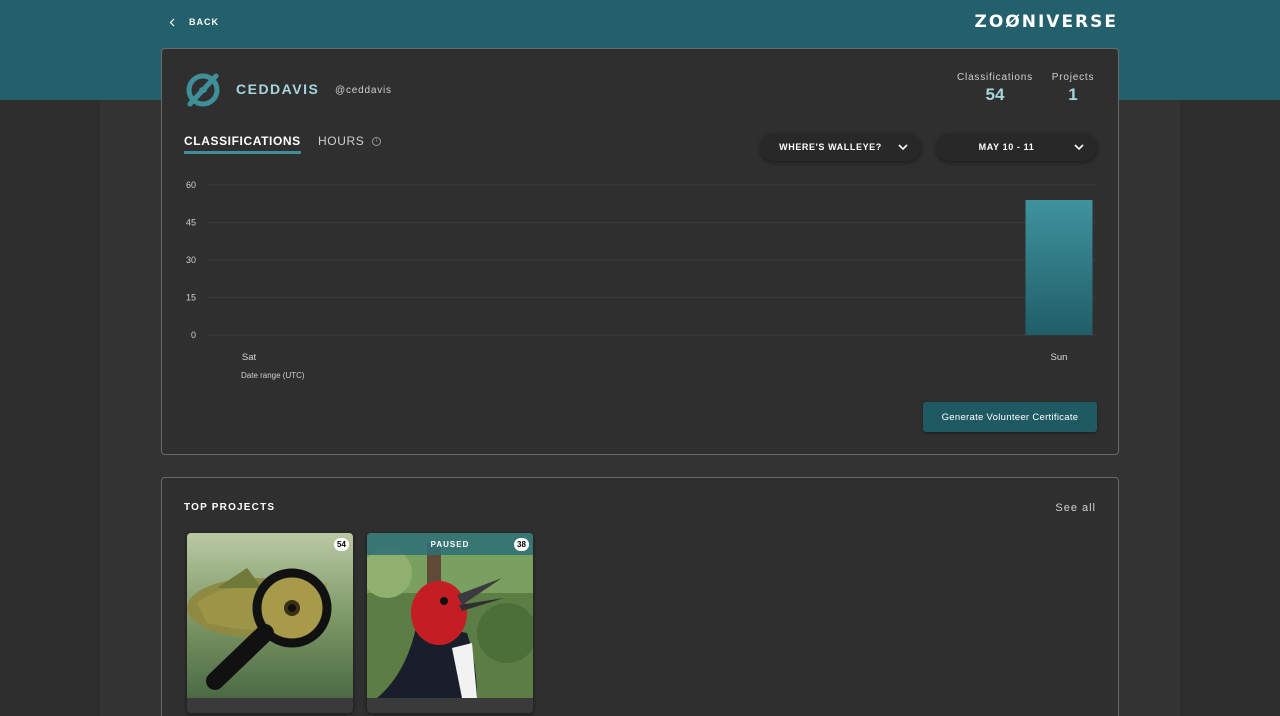 Image resolution: width=1280 pixels, height=716 pixels. I want to click on x-tick-label: Sat, so click(249, 357).